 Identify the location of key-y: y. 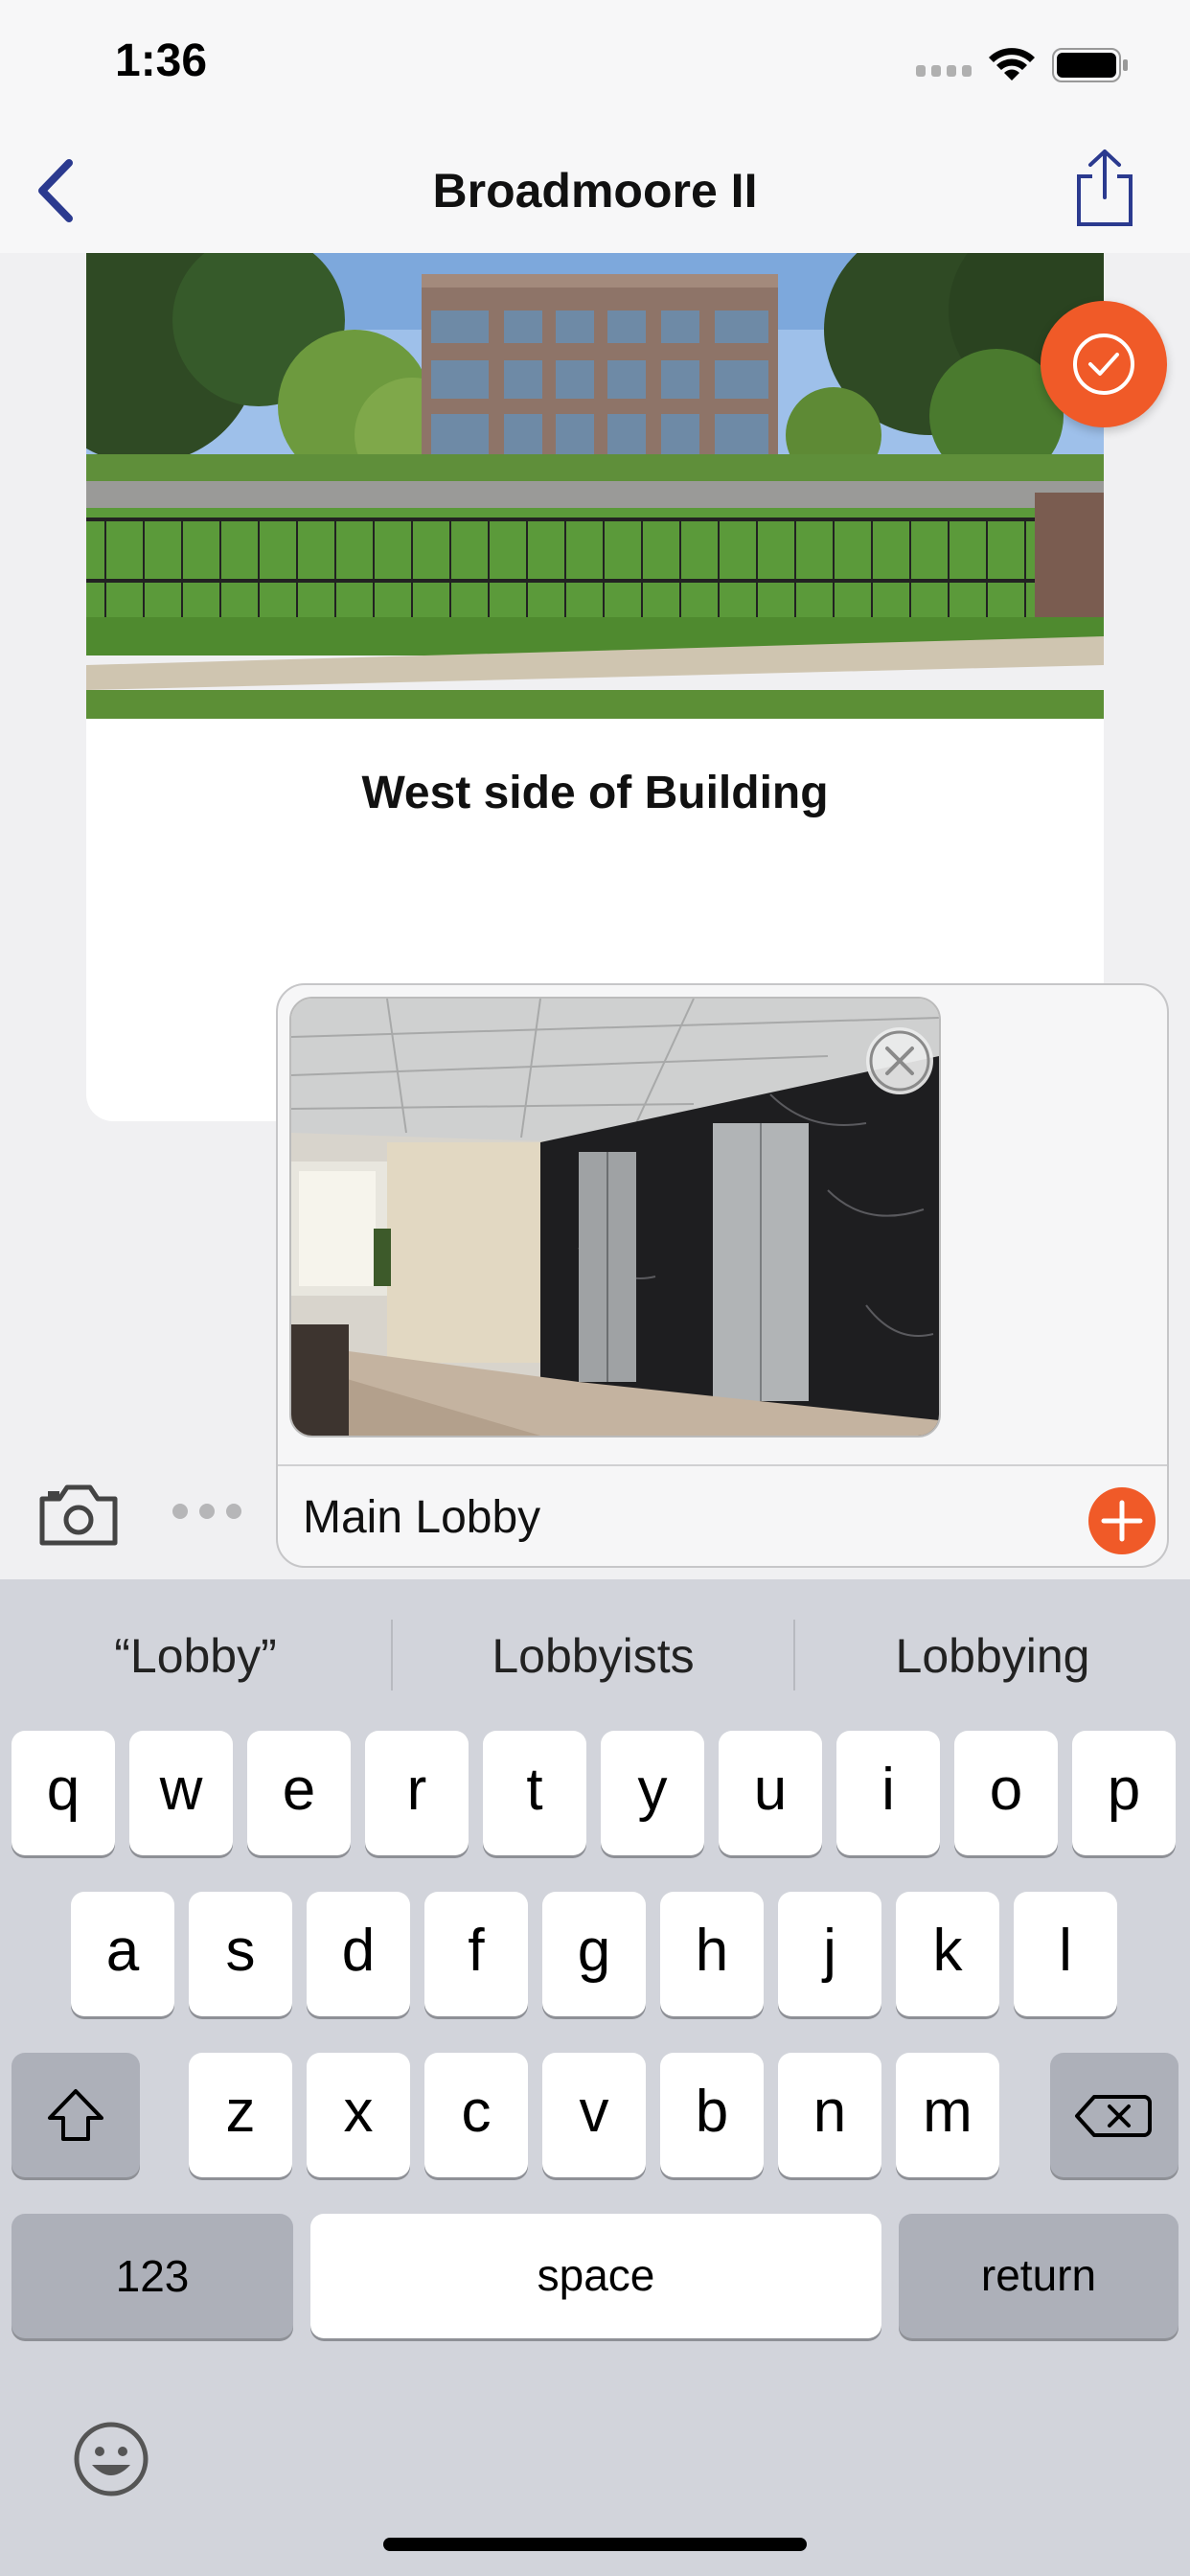
(653, 1793).